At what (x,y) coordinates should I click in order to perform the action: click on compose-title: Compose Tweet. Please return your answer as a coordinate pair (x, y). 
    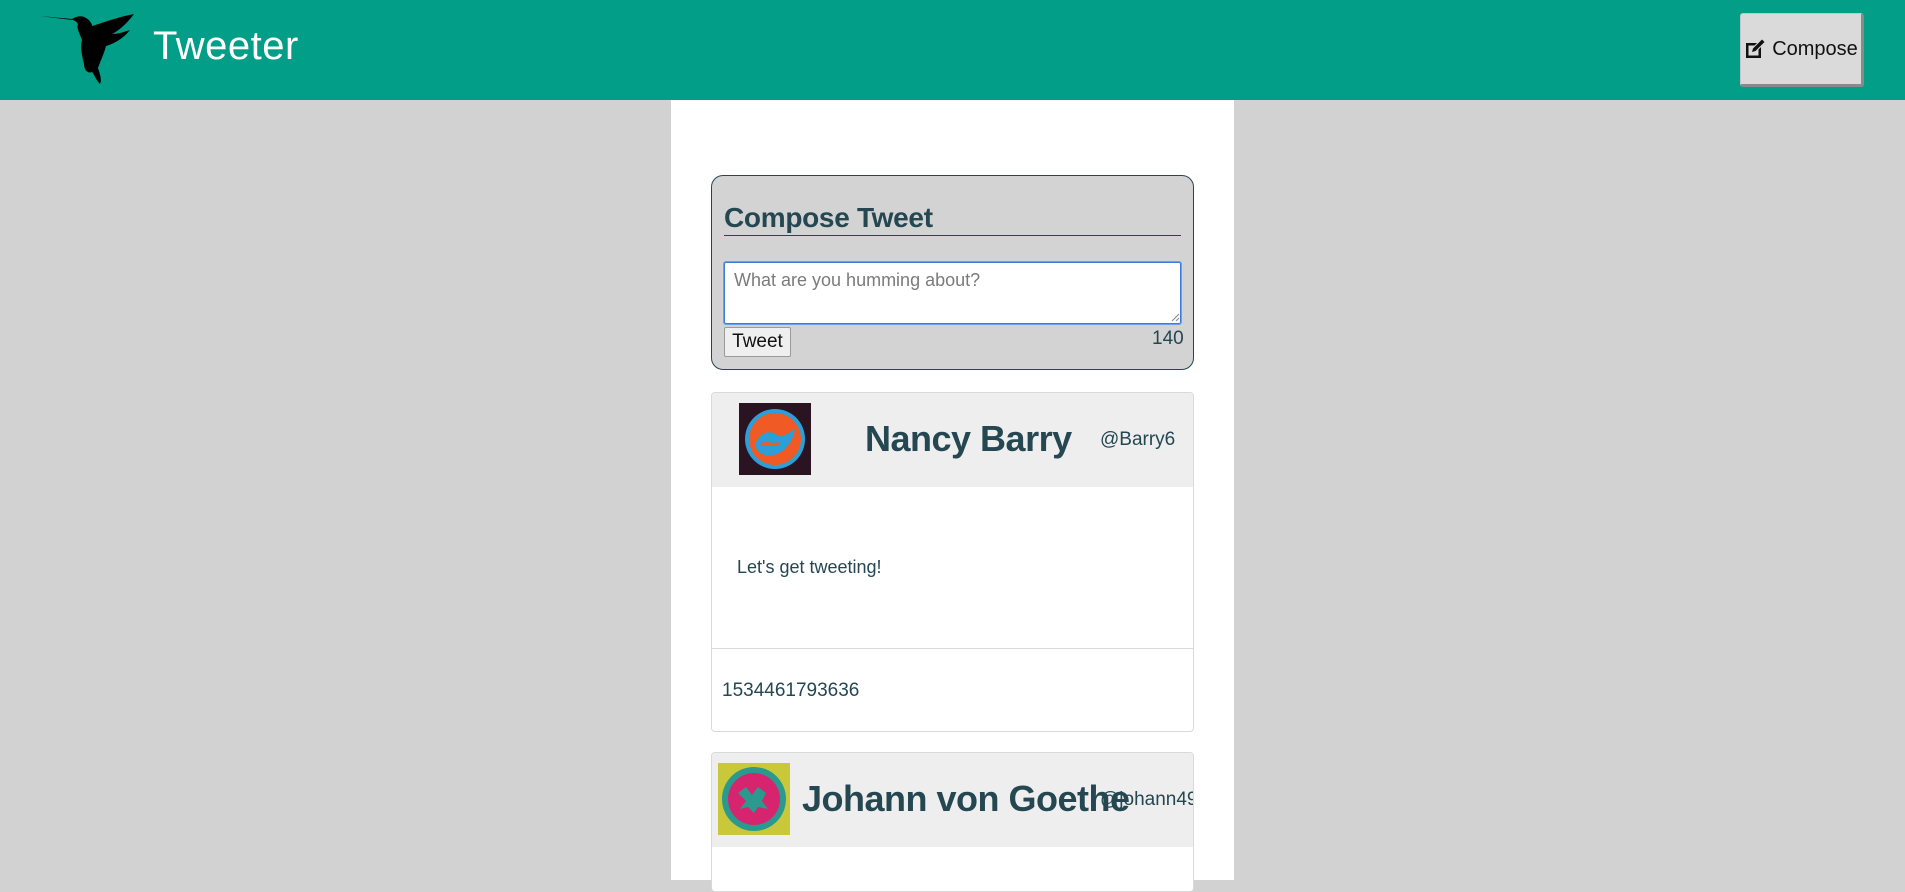
    Looking at the image, I should click on (952, 219).